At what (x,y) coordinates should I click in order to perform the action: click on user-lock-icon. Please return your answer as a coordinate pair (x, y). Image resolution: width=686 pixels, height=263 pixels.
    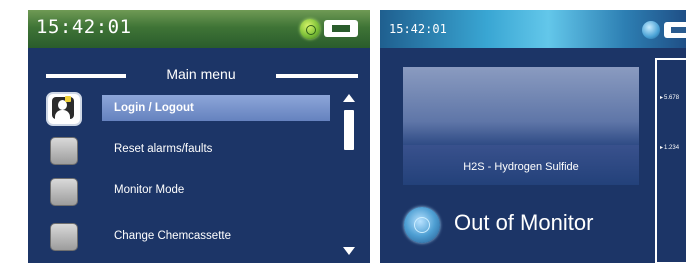
    Looking at the image, I should click on (64, 109).